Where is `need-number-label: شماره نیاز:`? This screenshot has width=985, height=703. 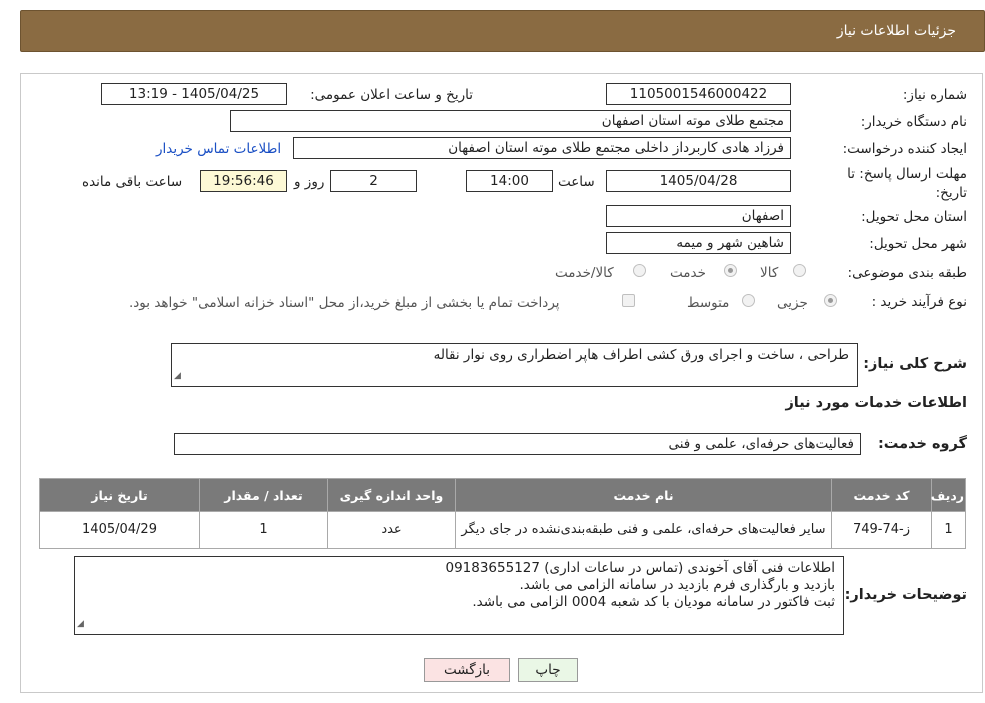 need-number-label: شماره نیاز: is located at coordinates (934, 95).